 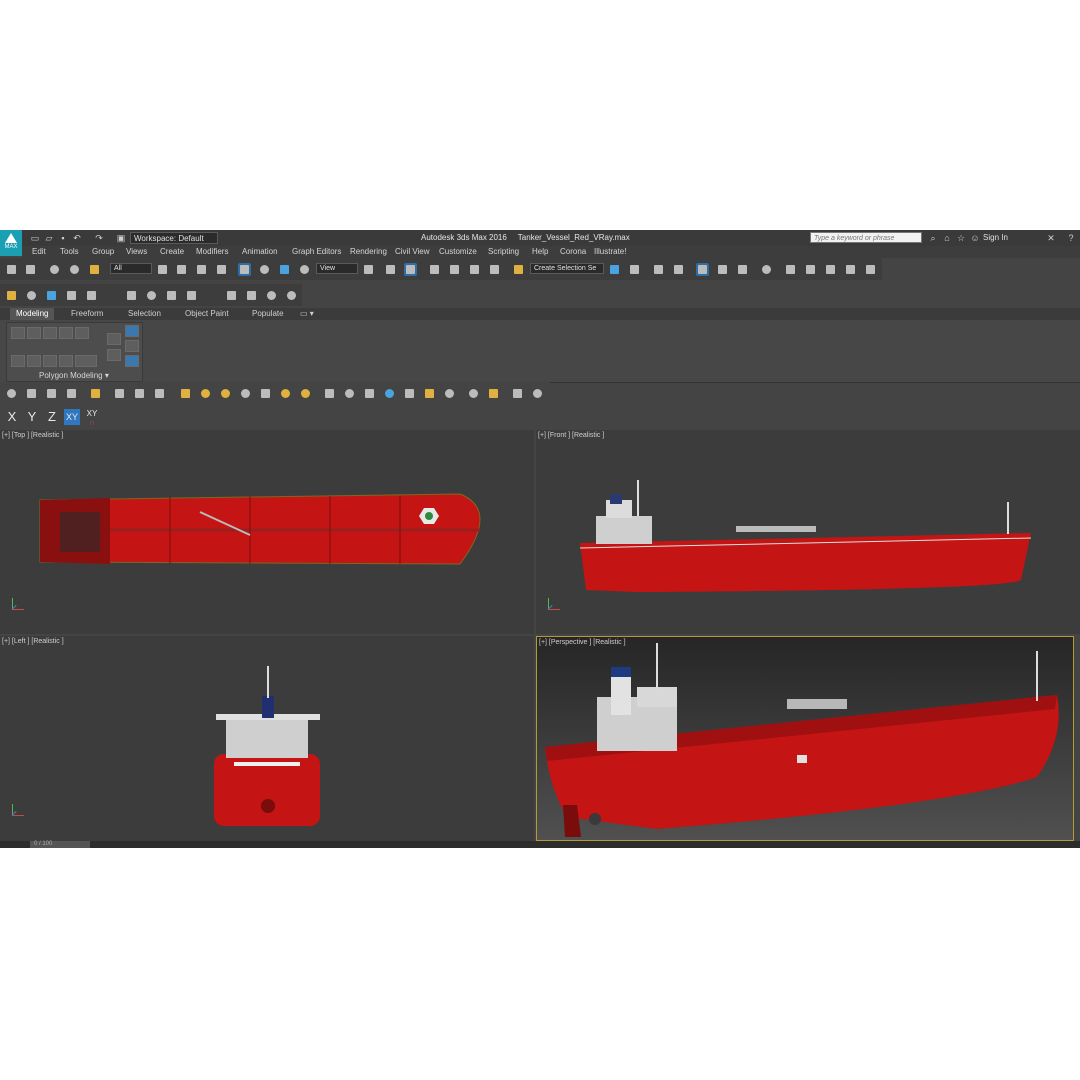 I want to click on pin-stack-icon, so click(x=132, y=361).